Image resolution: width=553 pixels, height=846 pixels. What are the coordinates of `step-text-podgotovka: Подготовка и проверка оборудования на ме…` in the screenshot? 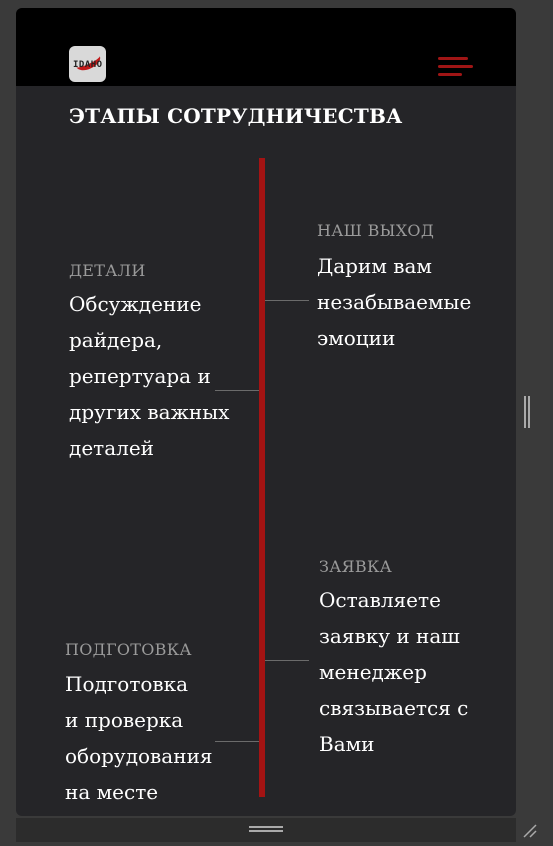 It's located at (139, 738).